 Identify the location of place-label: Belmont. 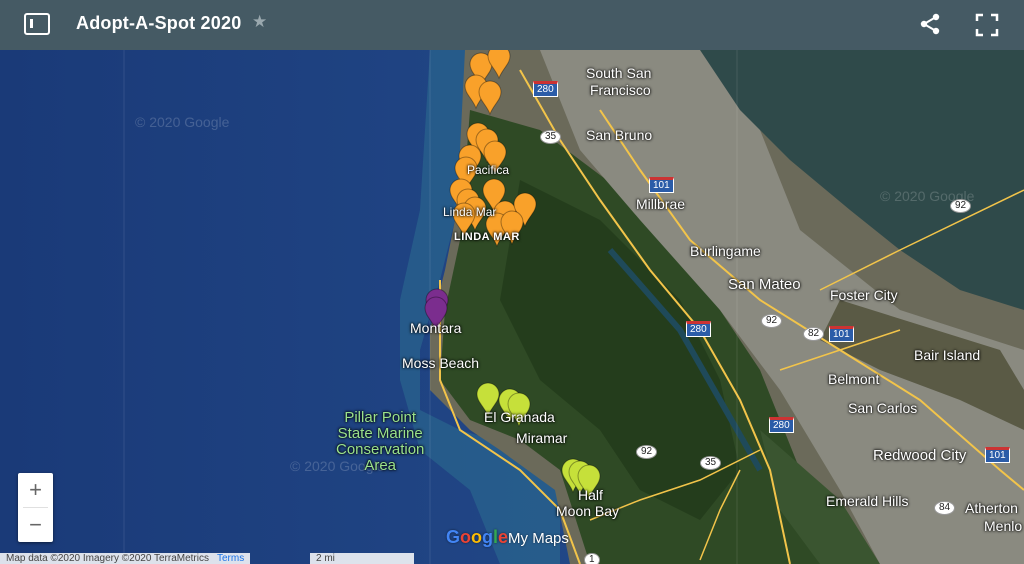
(854, 379).